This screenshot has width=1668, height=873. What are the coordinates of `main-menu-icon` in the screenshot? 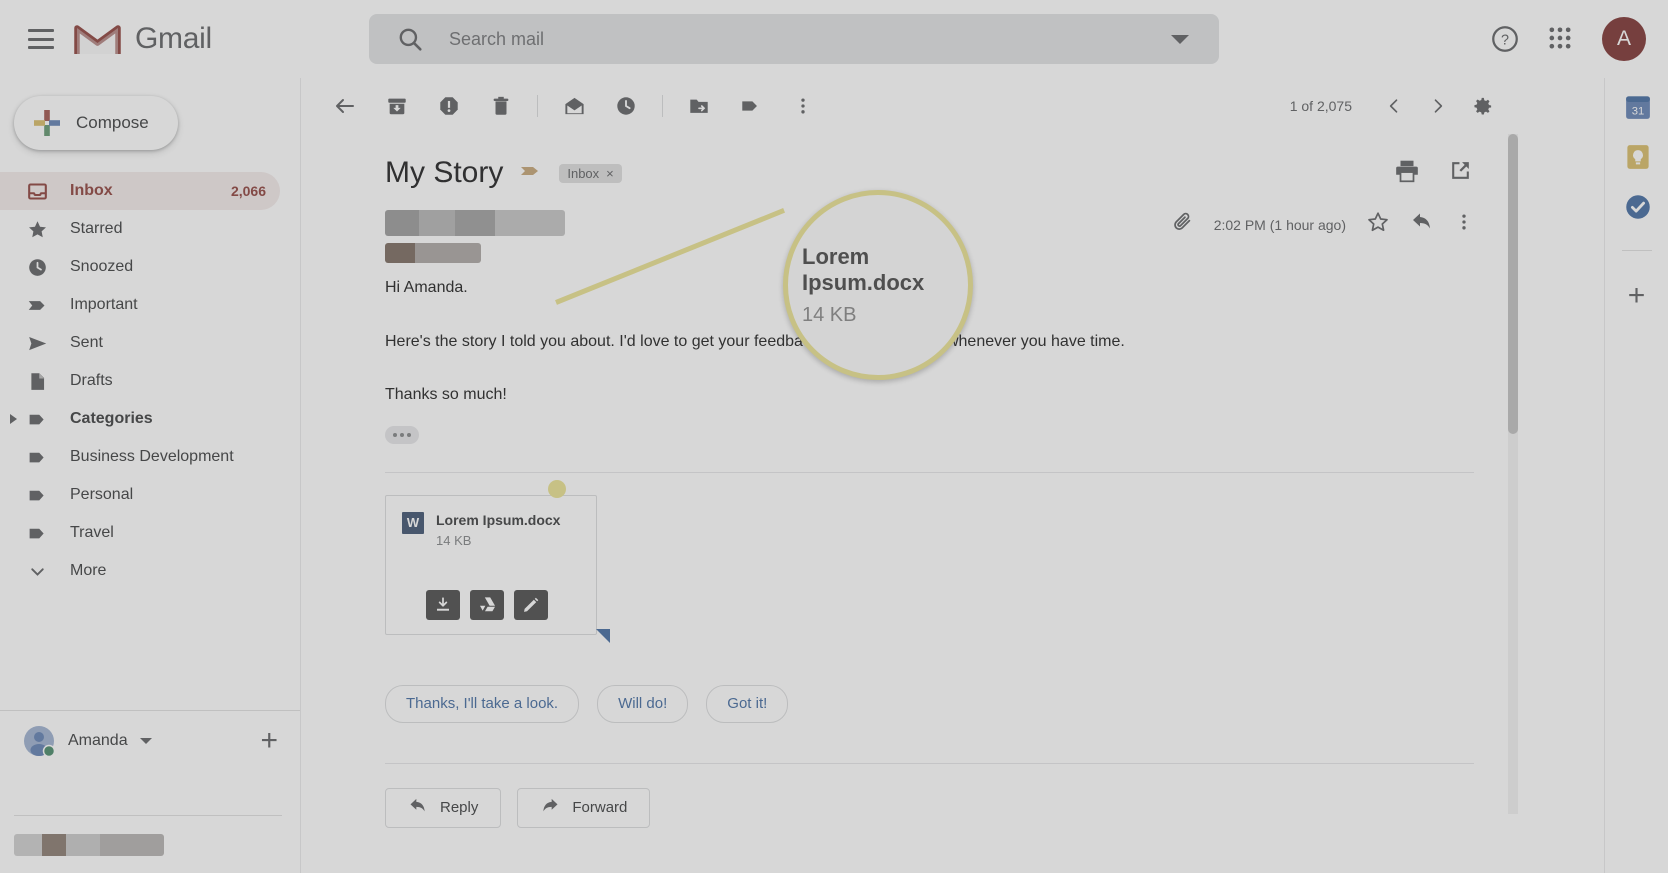 It's located at (41, 39).